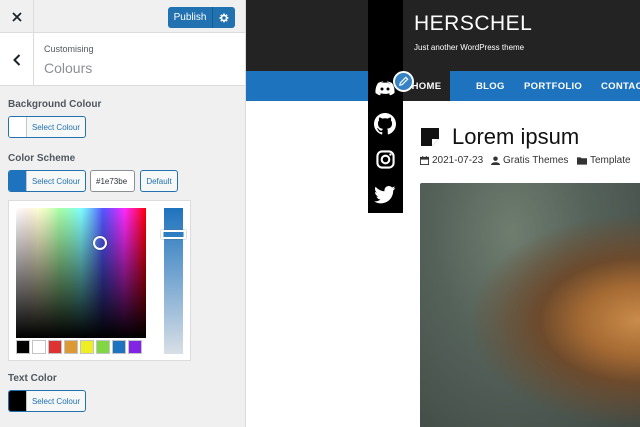 Image resolution: width=640 pixels, height=427 pixels. Describe the element at coordinates (495, 160) in the screenshot. I see `user-icon` at that location.